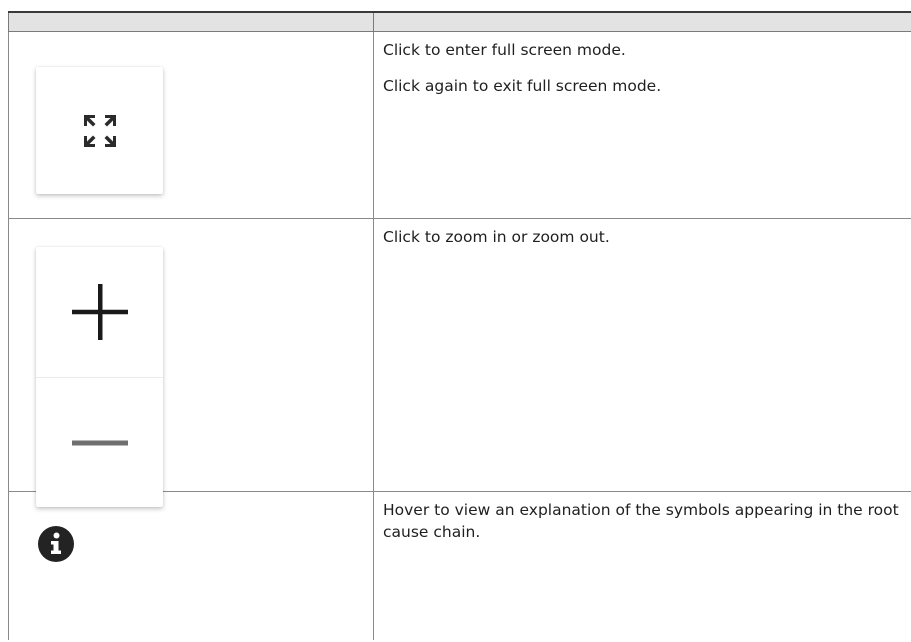 The width and height of the screenshot is (911, 642). I want to click on fullscreen-exit-text: Click again to exit full screen mode., so click(522, 86).